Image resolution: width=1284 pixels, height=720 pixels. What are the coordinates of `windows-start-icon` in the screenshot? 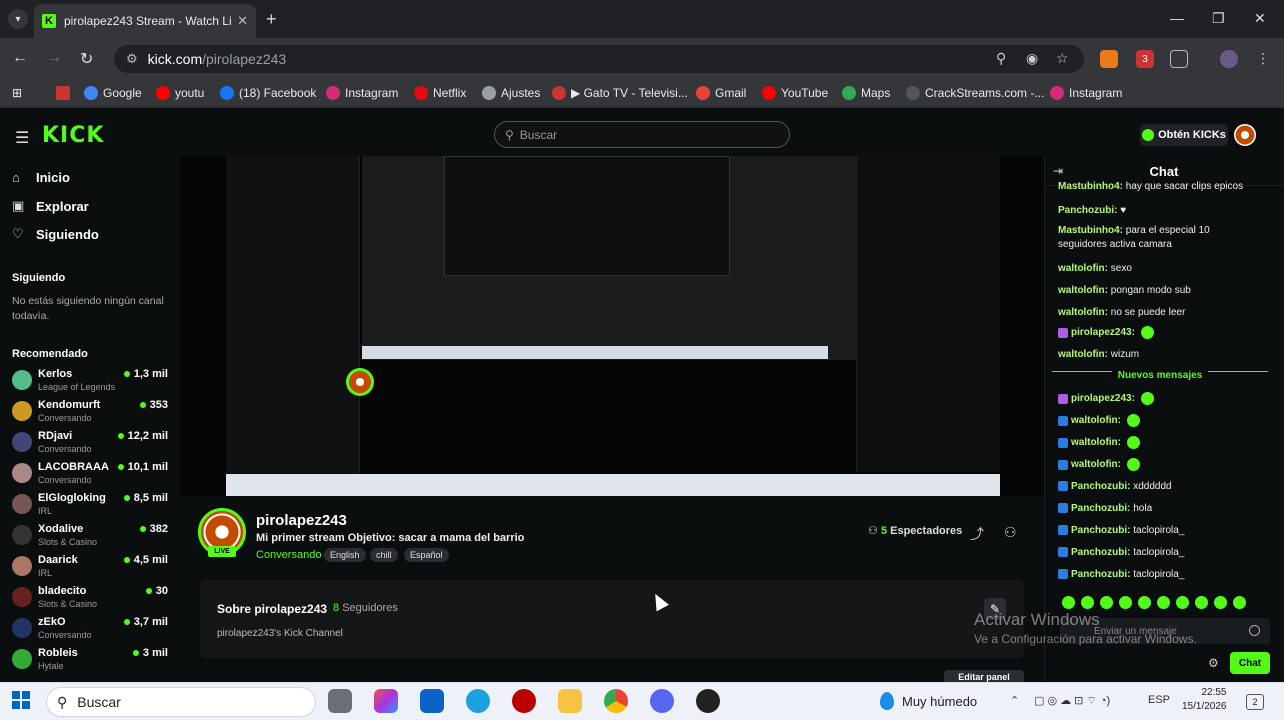 It's located at (21, 700).